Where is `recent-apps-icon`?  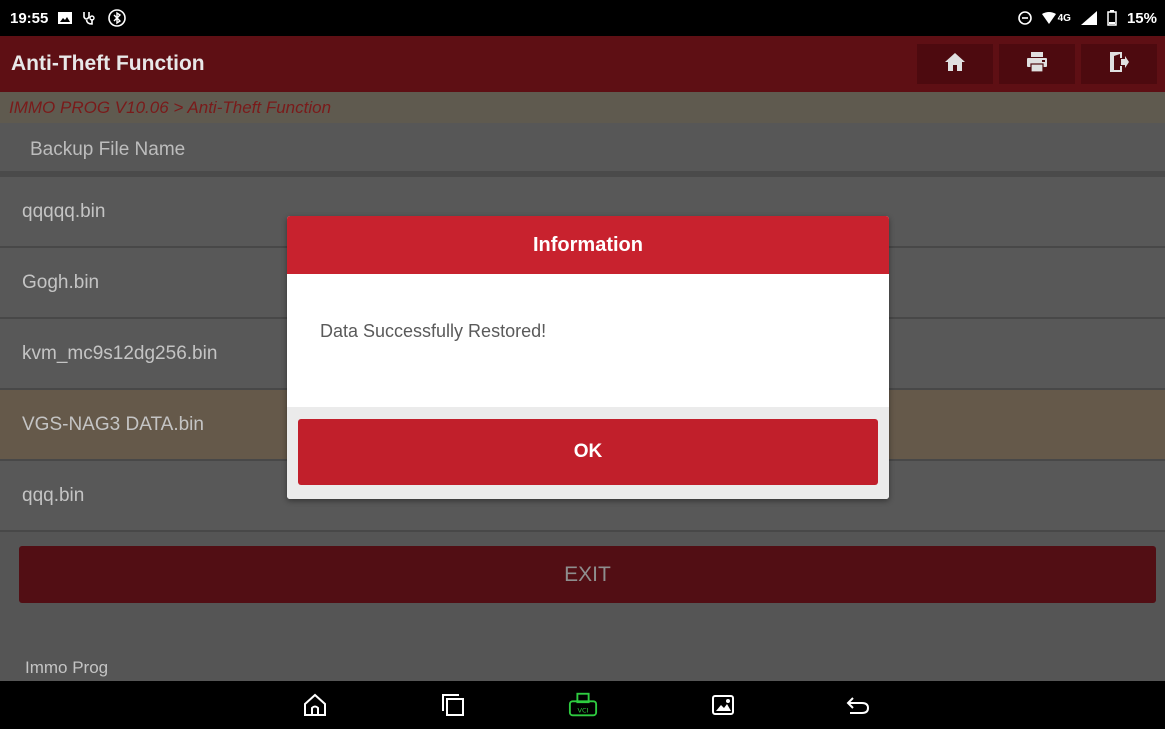
recent-apps-icon is located at coordinates (453, 705).